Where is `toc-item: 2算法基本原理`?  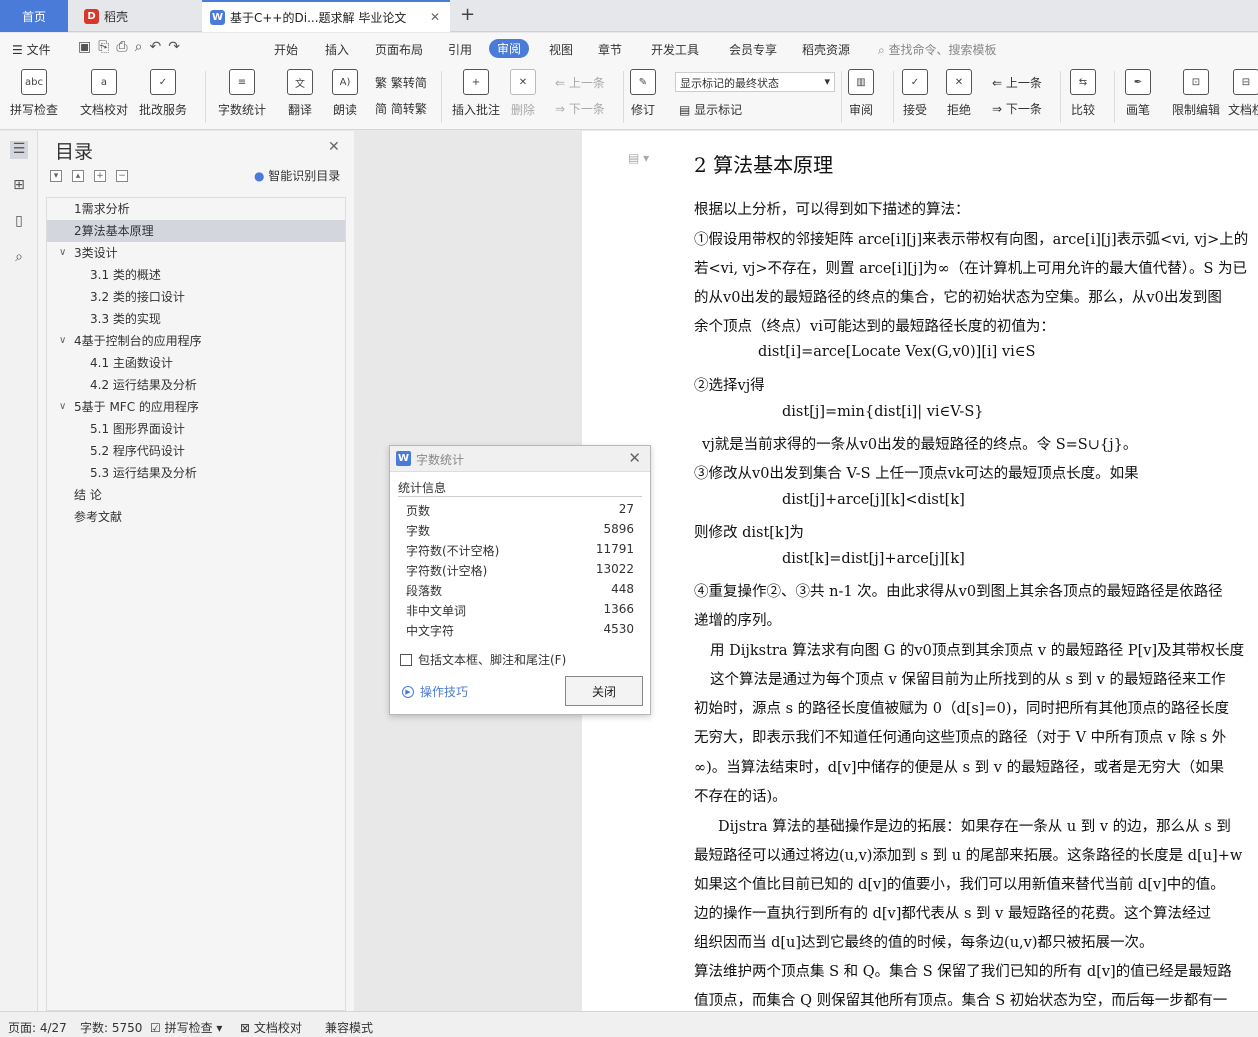
toc-item: 2算法基本原理 is located at coordinates (196, 231).